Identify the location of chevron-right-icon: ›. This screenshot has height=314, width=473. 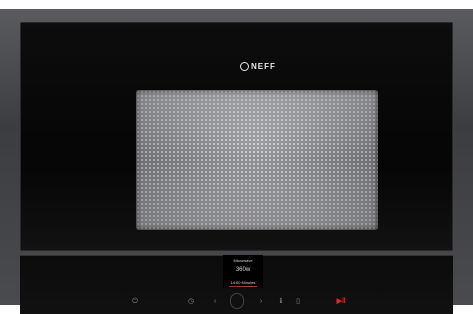
(261, 303).